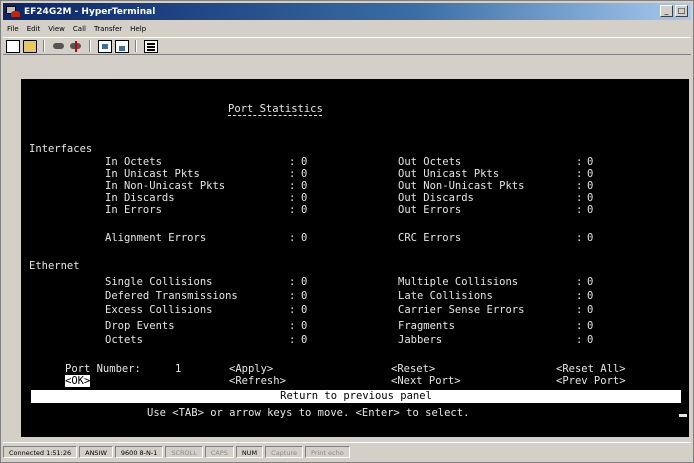  I want to click on stat-label: CRC Errors, so click(430, 238).